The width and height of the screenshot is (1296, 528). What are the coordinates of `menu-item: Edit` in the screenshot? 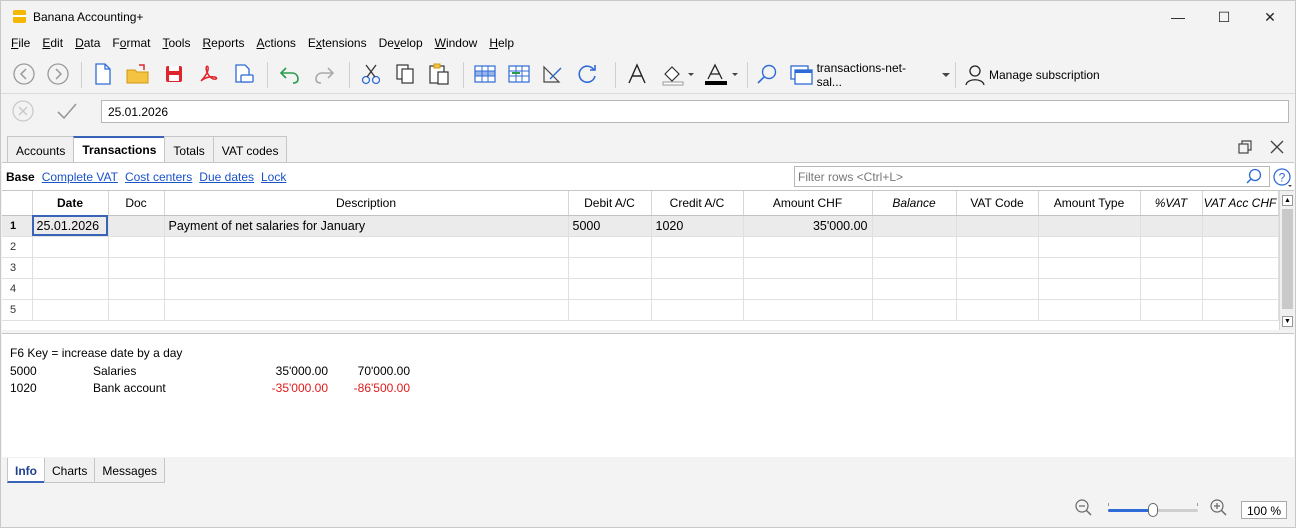 It's located at (52, 44).